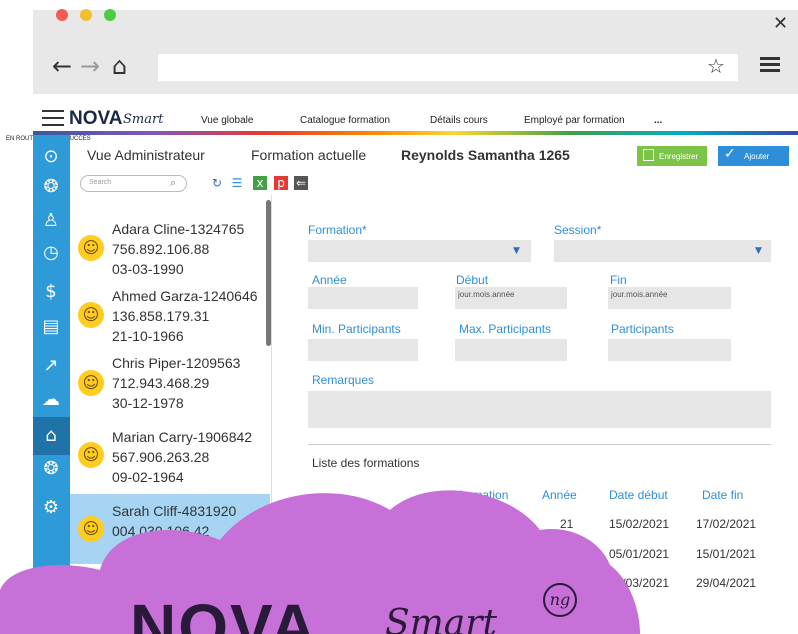 This screenshot has width=798, height=634. I want to click on rainbow-divider, so click(415, 133).